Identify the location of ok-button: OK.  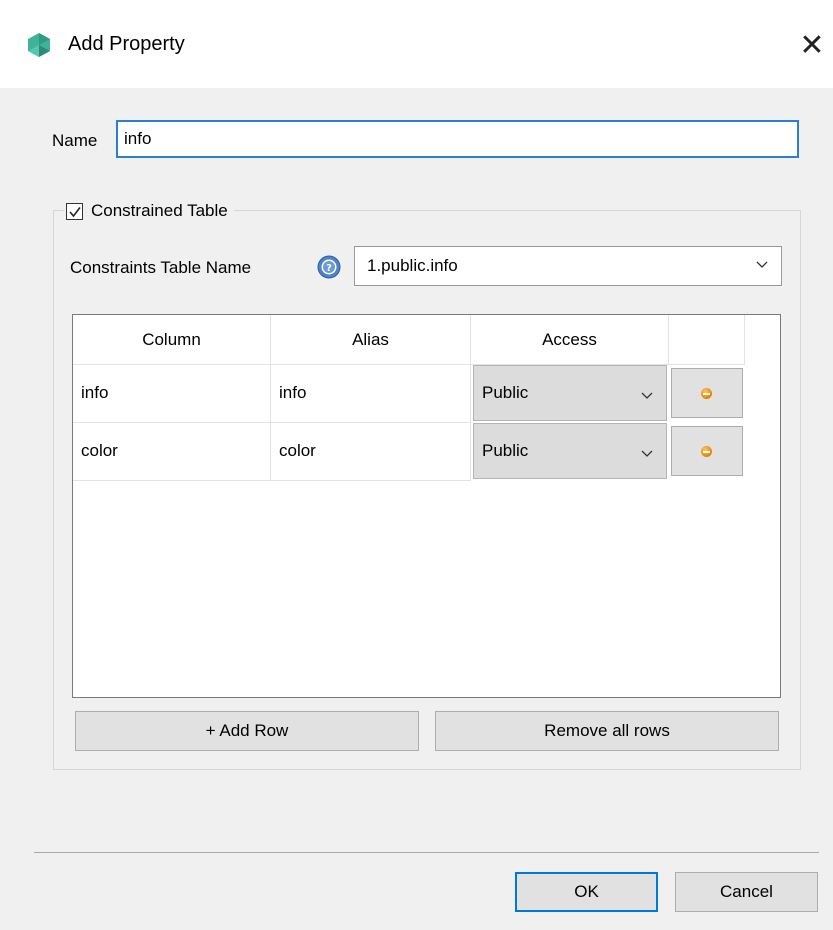
(586, 892).